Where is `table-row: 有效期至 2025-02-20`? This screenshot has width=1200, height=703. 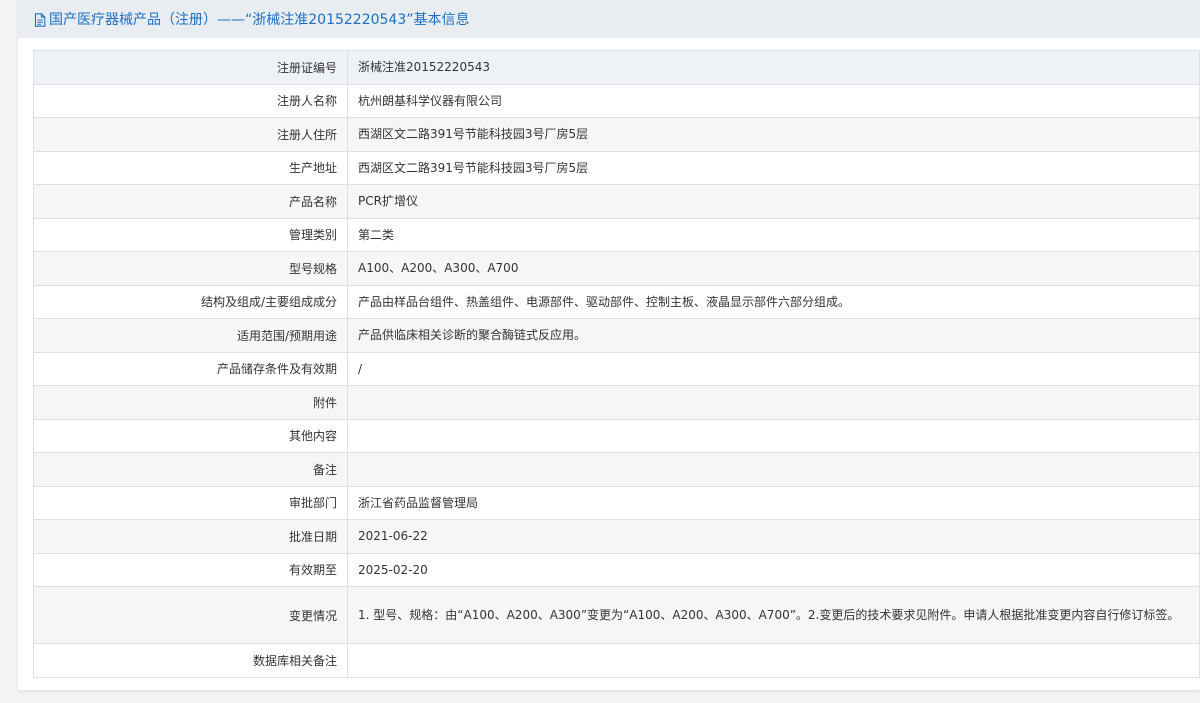 table-row: 有效期至 2025-02-20 is located at coordinates (616, 569).